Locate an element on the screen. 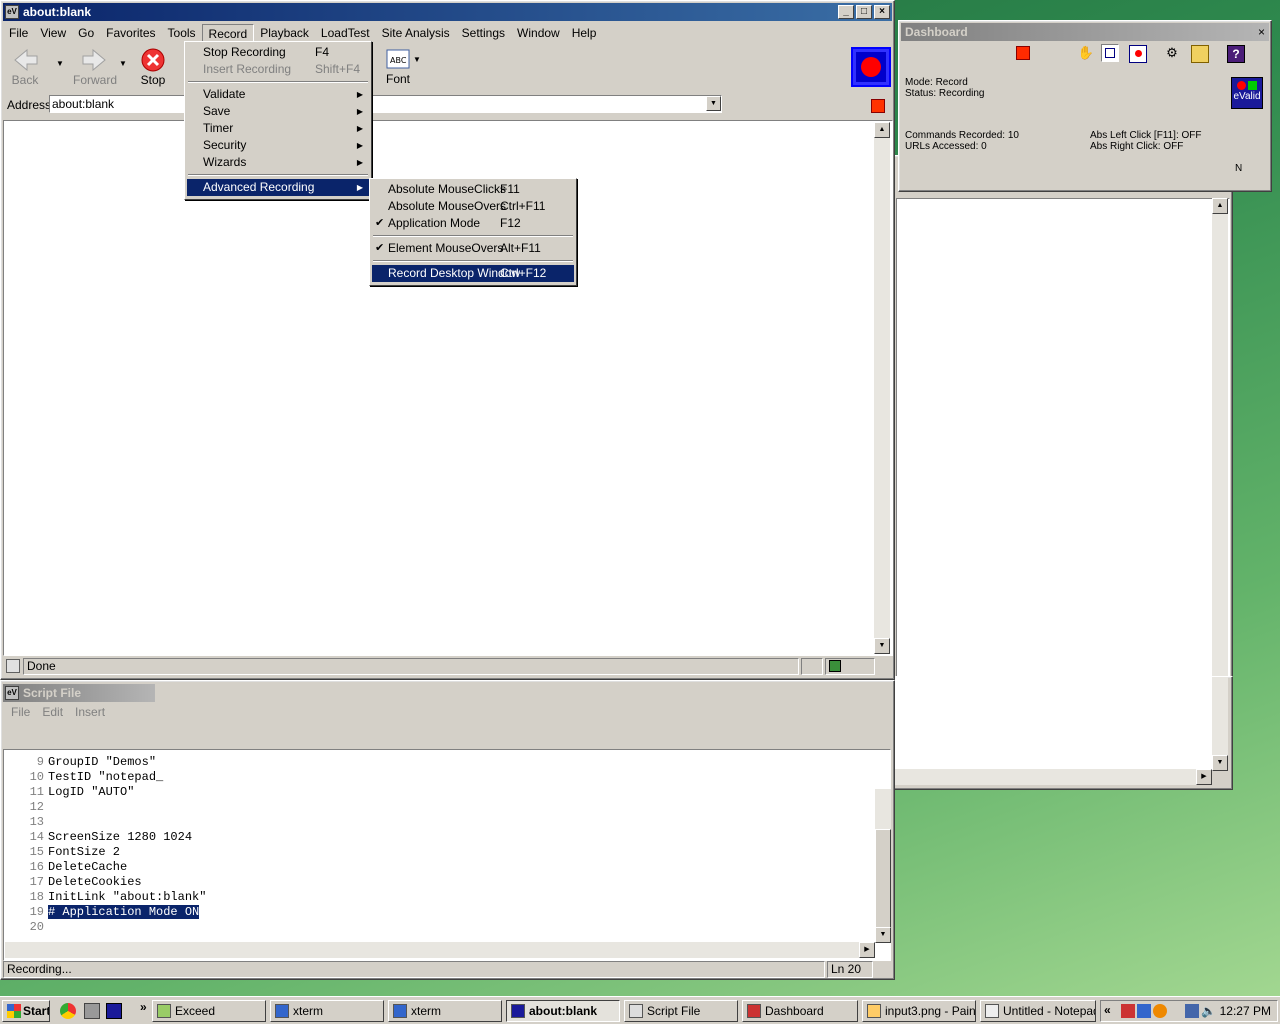  dashboard-cut-letter: N is located at coordinates (1239, 168).